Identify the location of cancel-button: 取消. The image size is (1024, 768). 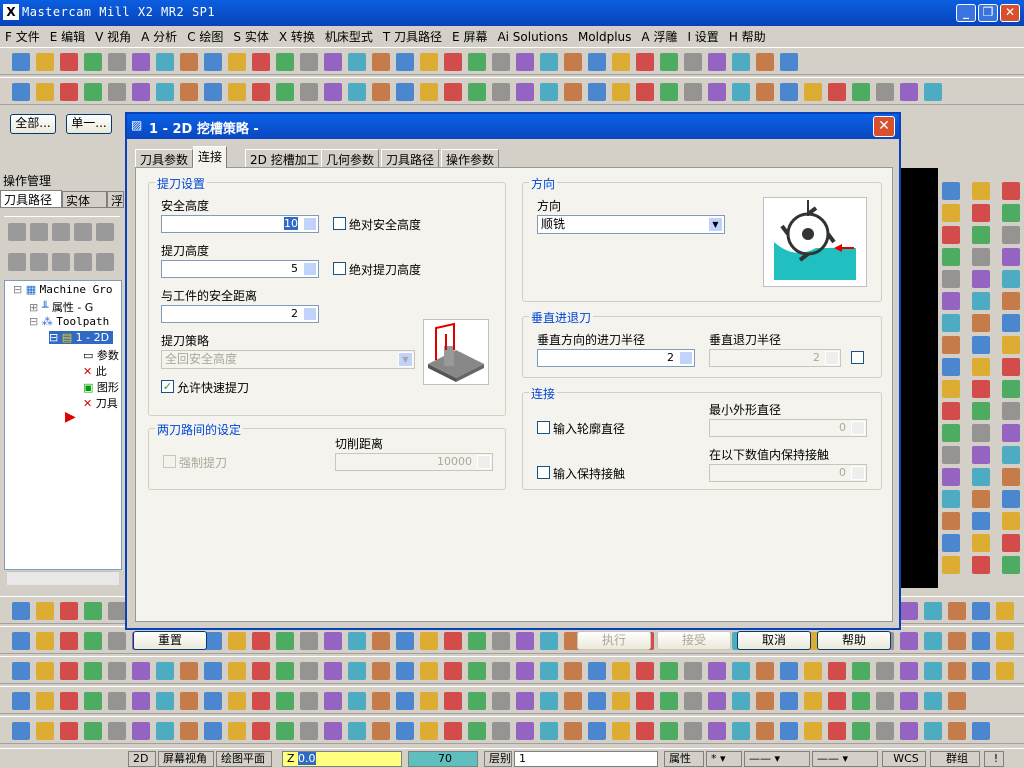
(774, 640).